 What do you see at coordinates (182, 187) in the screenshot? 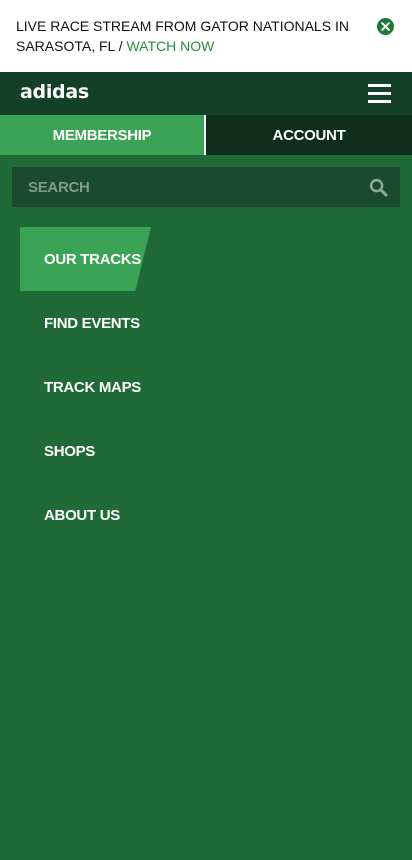
I see `search-input` at bounding box center [182, 187].